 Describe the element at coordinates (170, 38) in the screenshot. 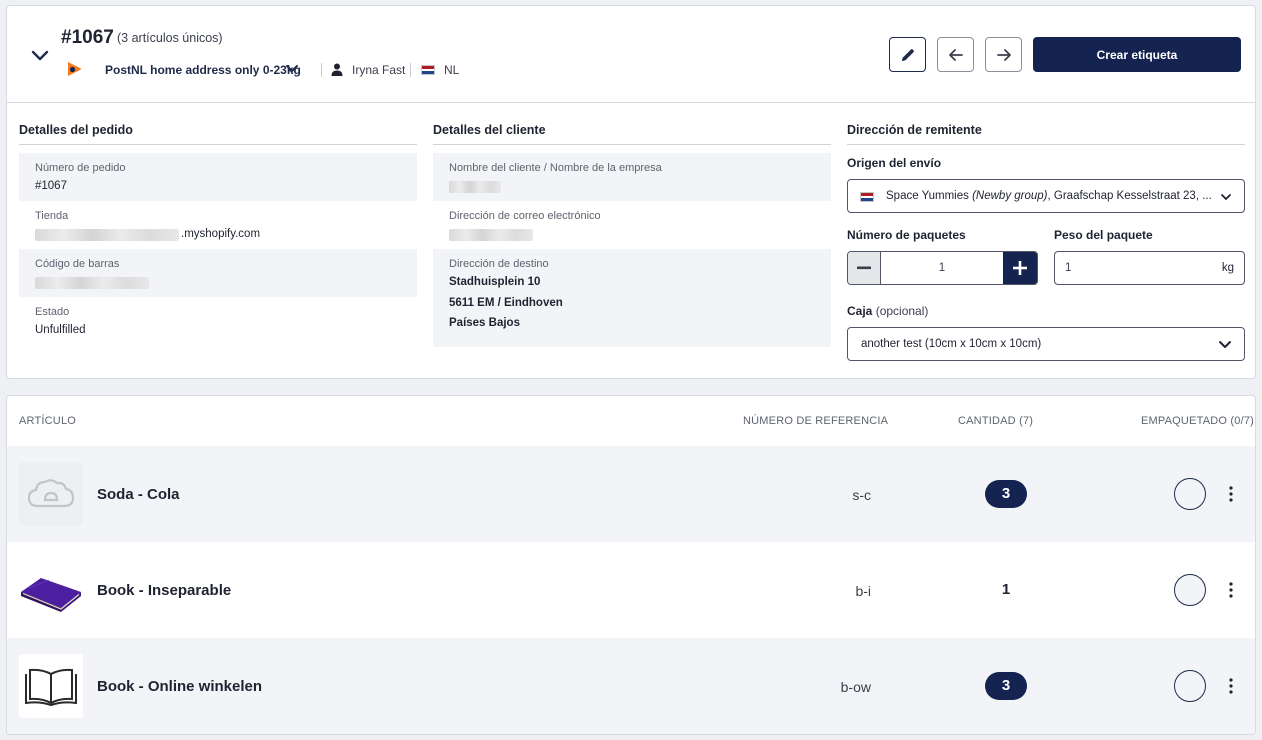

I see `order-subtitle: (3 artículos únicos)` at that location.